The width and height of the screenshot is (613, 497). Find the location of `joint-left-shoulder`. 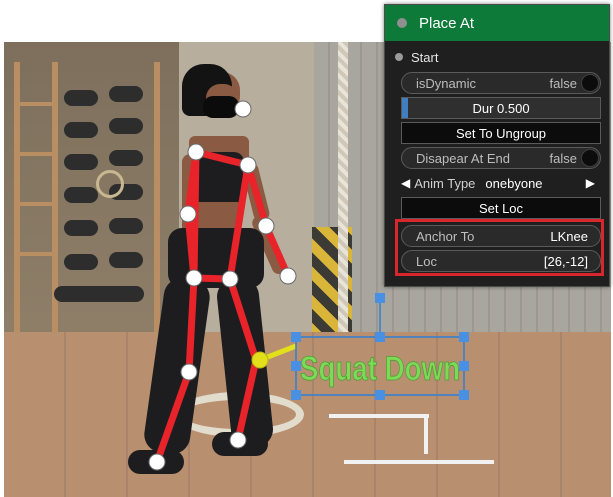

joint-left-shoulder is located at coordinates (248, 165).